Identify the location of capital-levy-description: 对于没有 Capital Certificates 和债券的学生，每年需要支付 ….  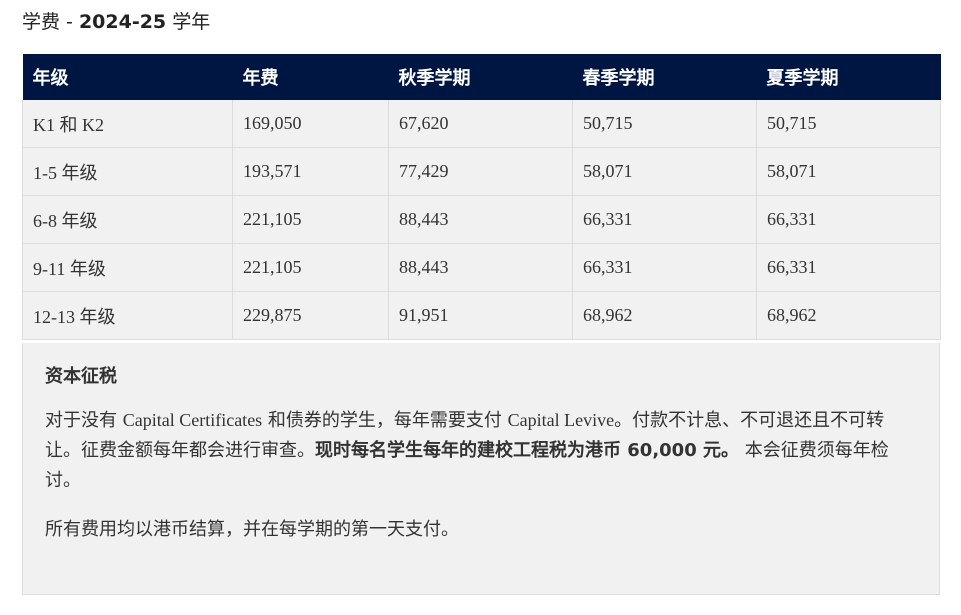
(481, 450).